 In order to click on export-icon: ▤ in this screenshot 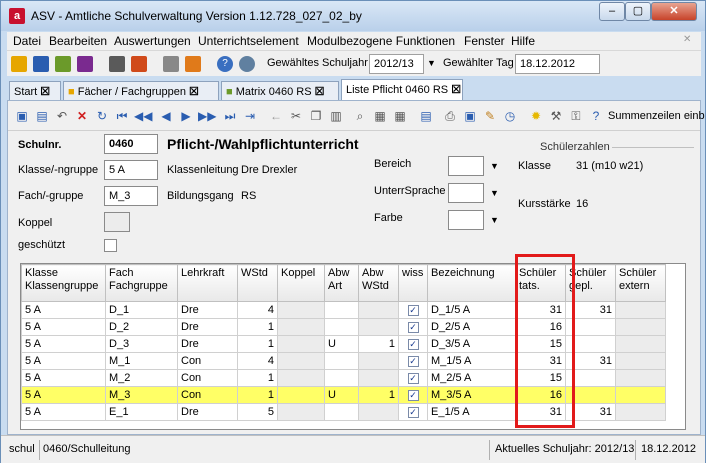, I will do `click(426, 116)`.